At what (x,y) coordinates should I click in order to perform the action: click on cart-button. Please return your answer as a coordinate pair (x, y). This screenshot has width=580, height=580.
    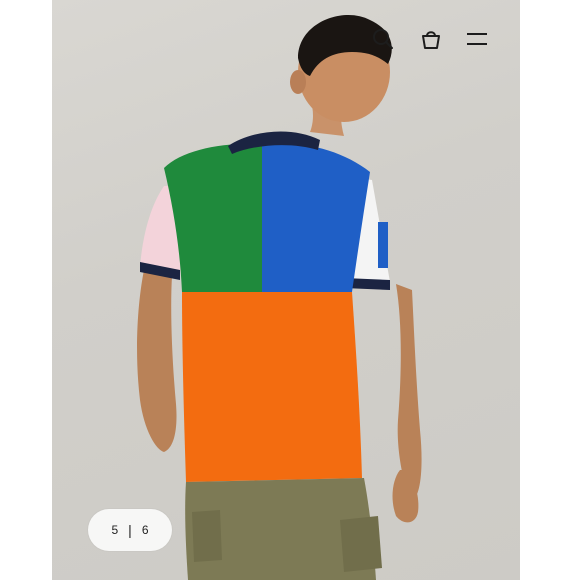
    Looking at the image, I should click on (431, 39).